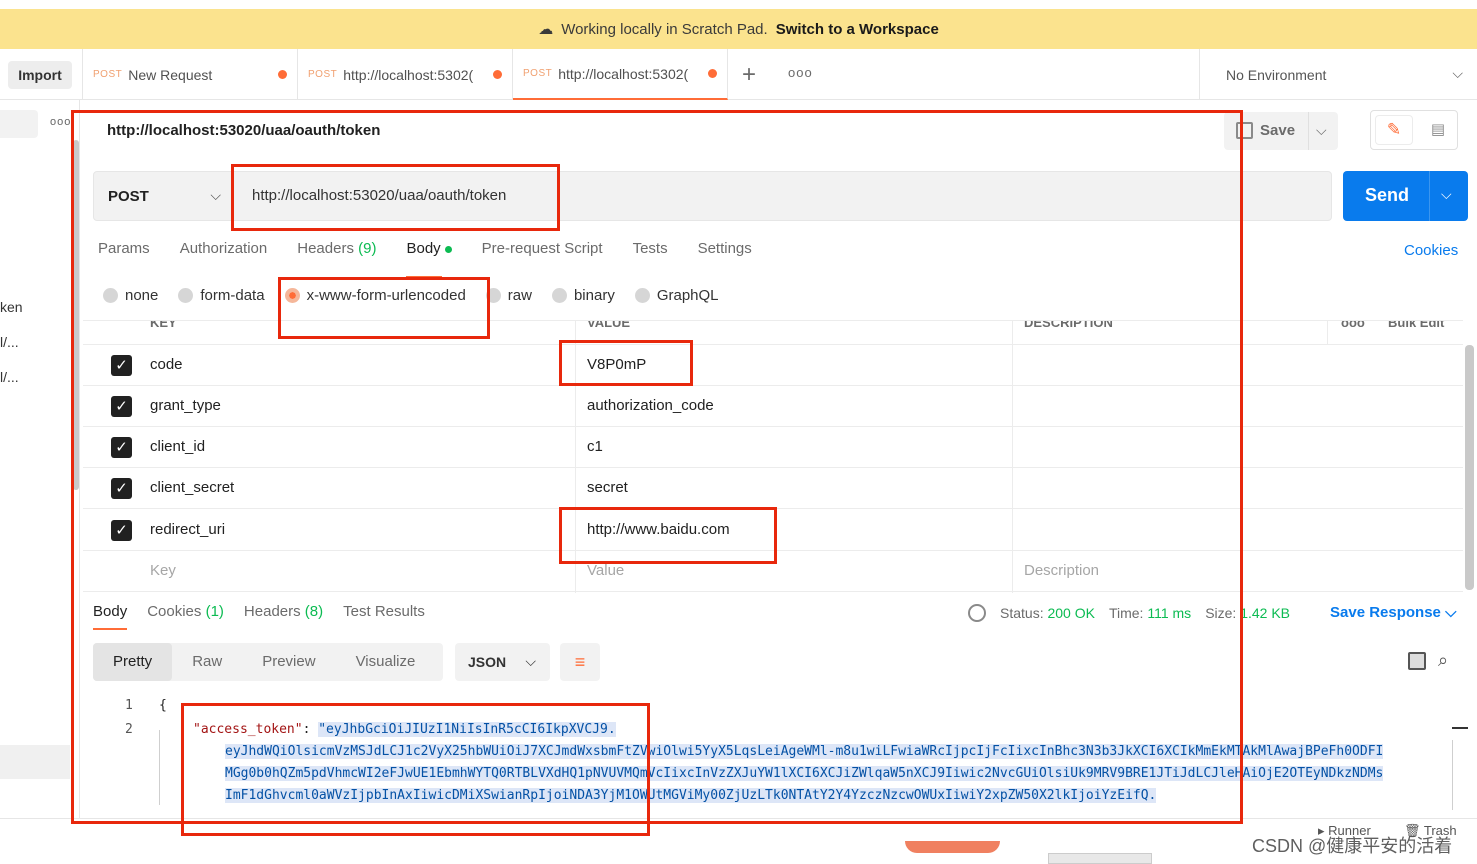 This screenshot has height=864, width=1477. What do you see at coordinates (1387, 195) in the screenshot?
I see `send-label: Send` at bounding box center [1387, 195].